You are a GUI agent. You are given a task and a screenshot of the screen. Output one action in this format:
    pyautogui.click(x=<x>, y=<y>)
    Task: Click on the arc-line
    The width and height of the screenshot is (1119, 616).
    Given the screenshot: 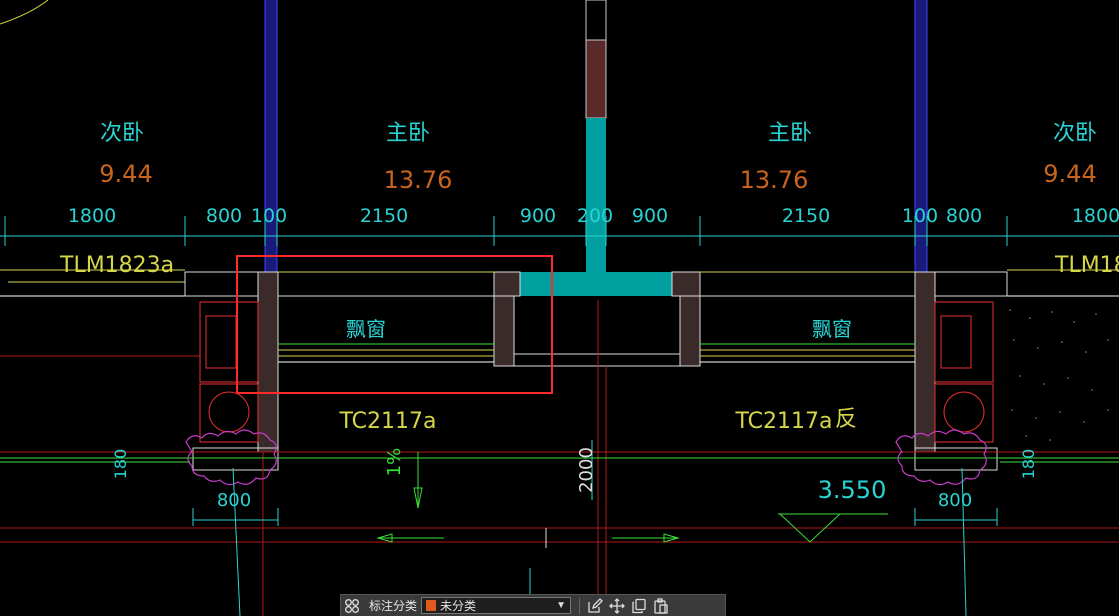 What is the action you would take?
    pyautogui.click(x=24, y=12)
    